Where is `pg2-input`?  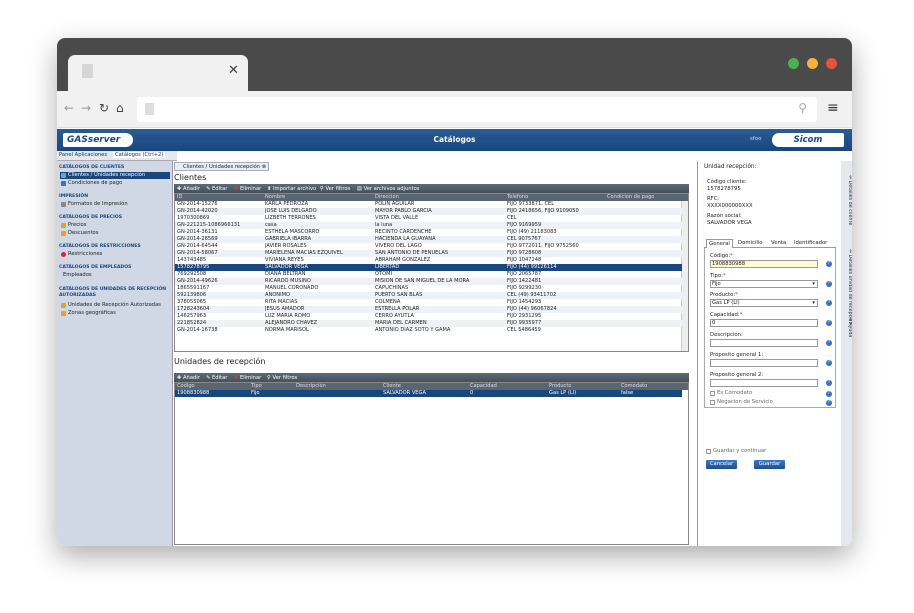 pg2-input is located at coordinates (764, 383).